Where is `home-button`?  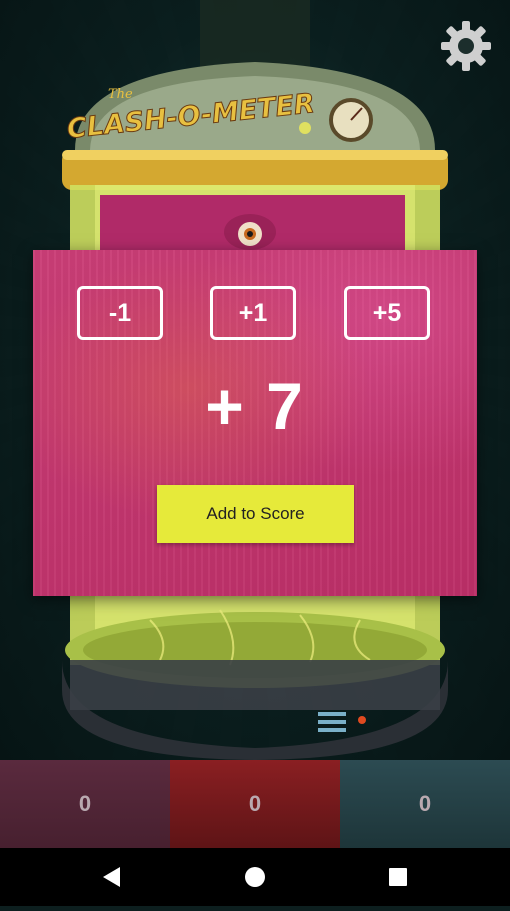 home-button is located at coordinates (255, 877).